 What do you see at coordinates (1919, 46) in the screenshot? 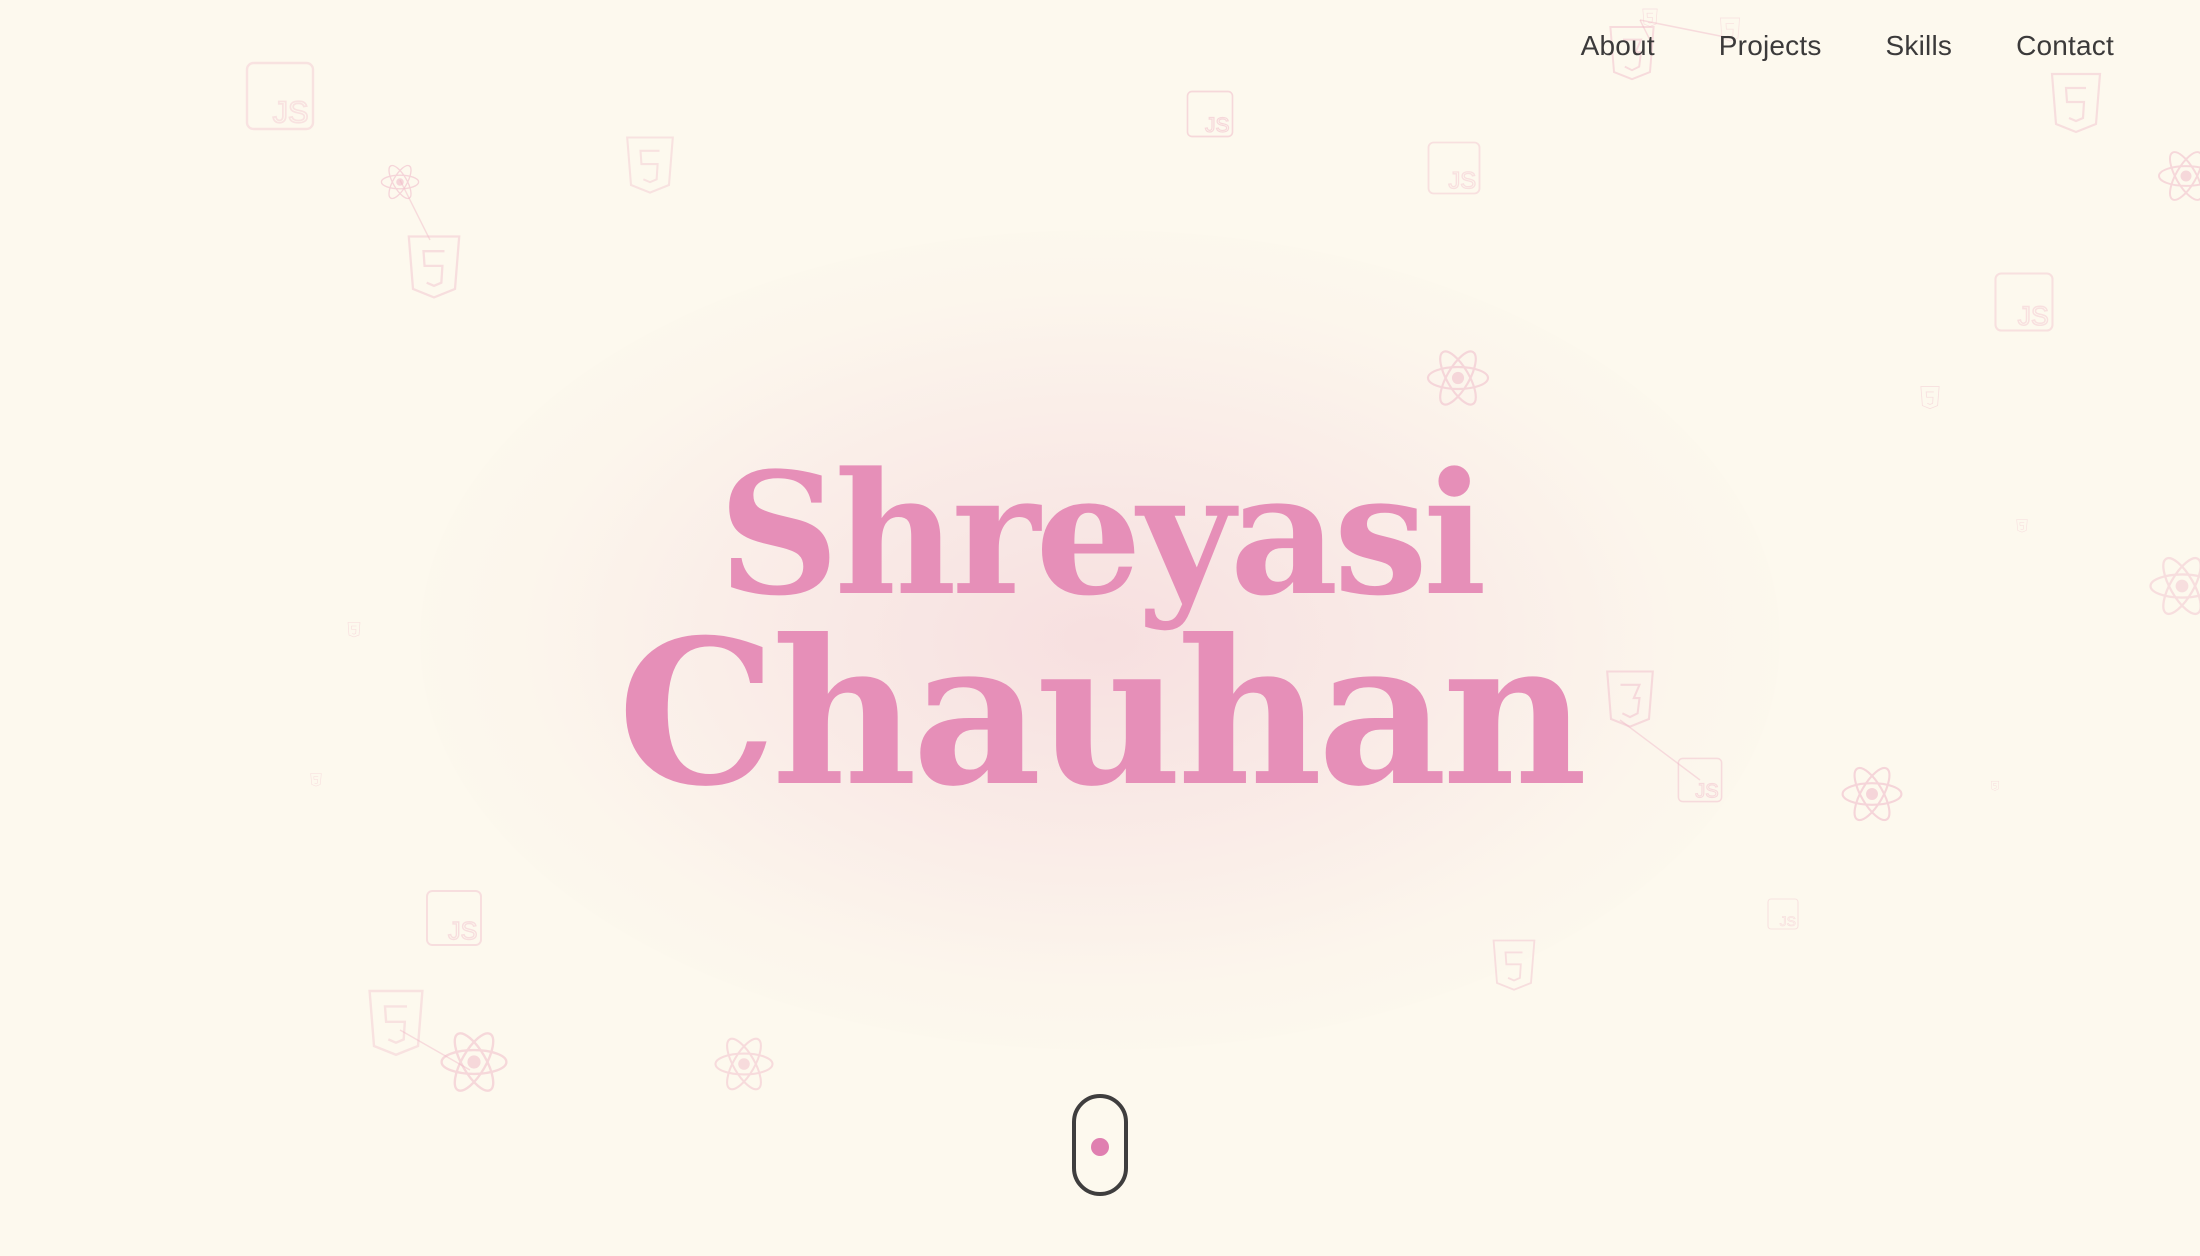
I see `nav-skills-link: Skills` at bounding box center [1919, 46].